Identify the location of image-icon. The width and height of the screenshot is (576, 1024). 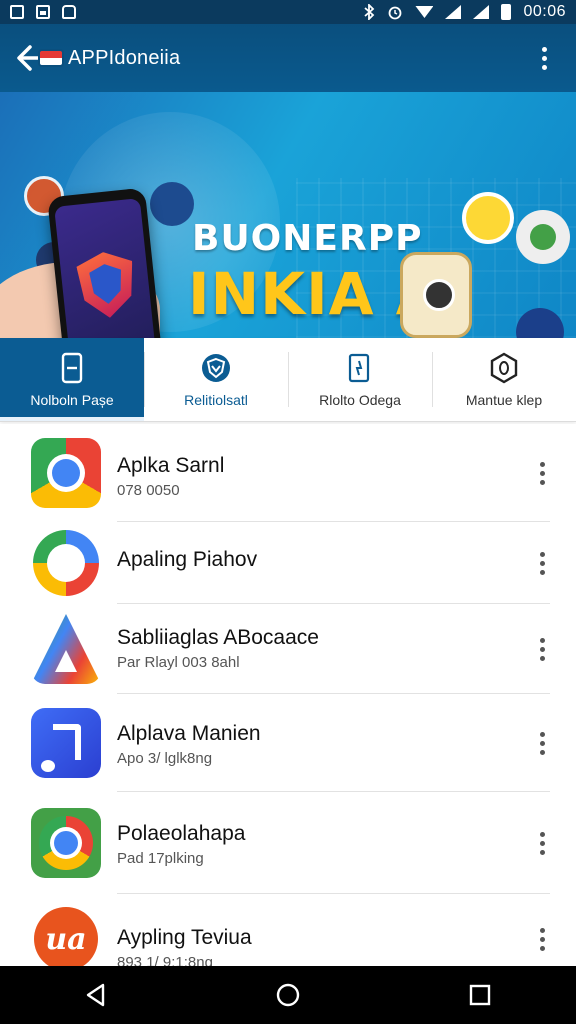
(43, 12).